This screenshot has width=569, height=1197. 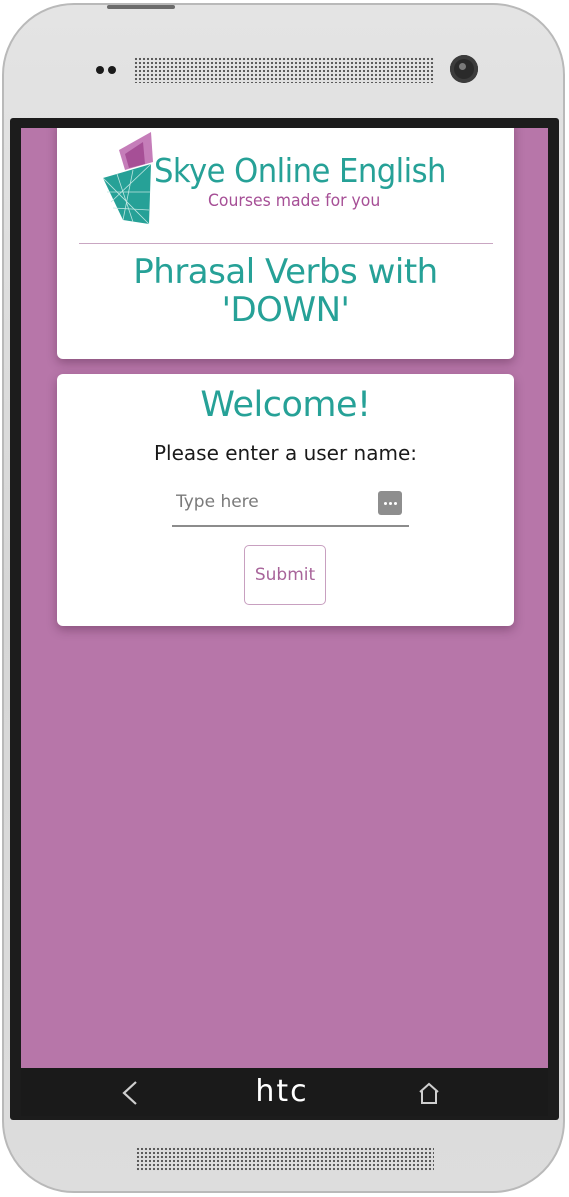 What do you see at coordinates (130, 1093) in the screenshot?
I see `back-chevron-icon` at bounding box center [130, 1093].